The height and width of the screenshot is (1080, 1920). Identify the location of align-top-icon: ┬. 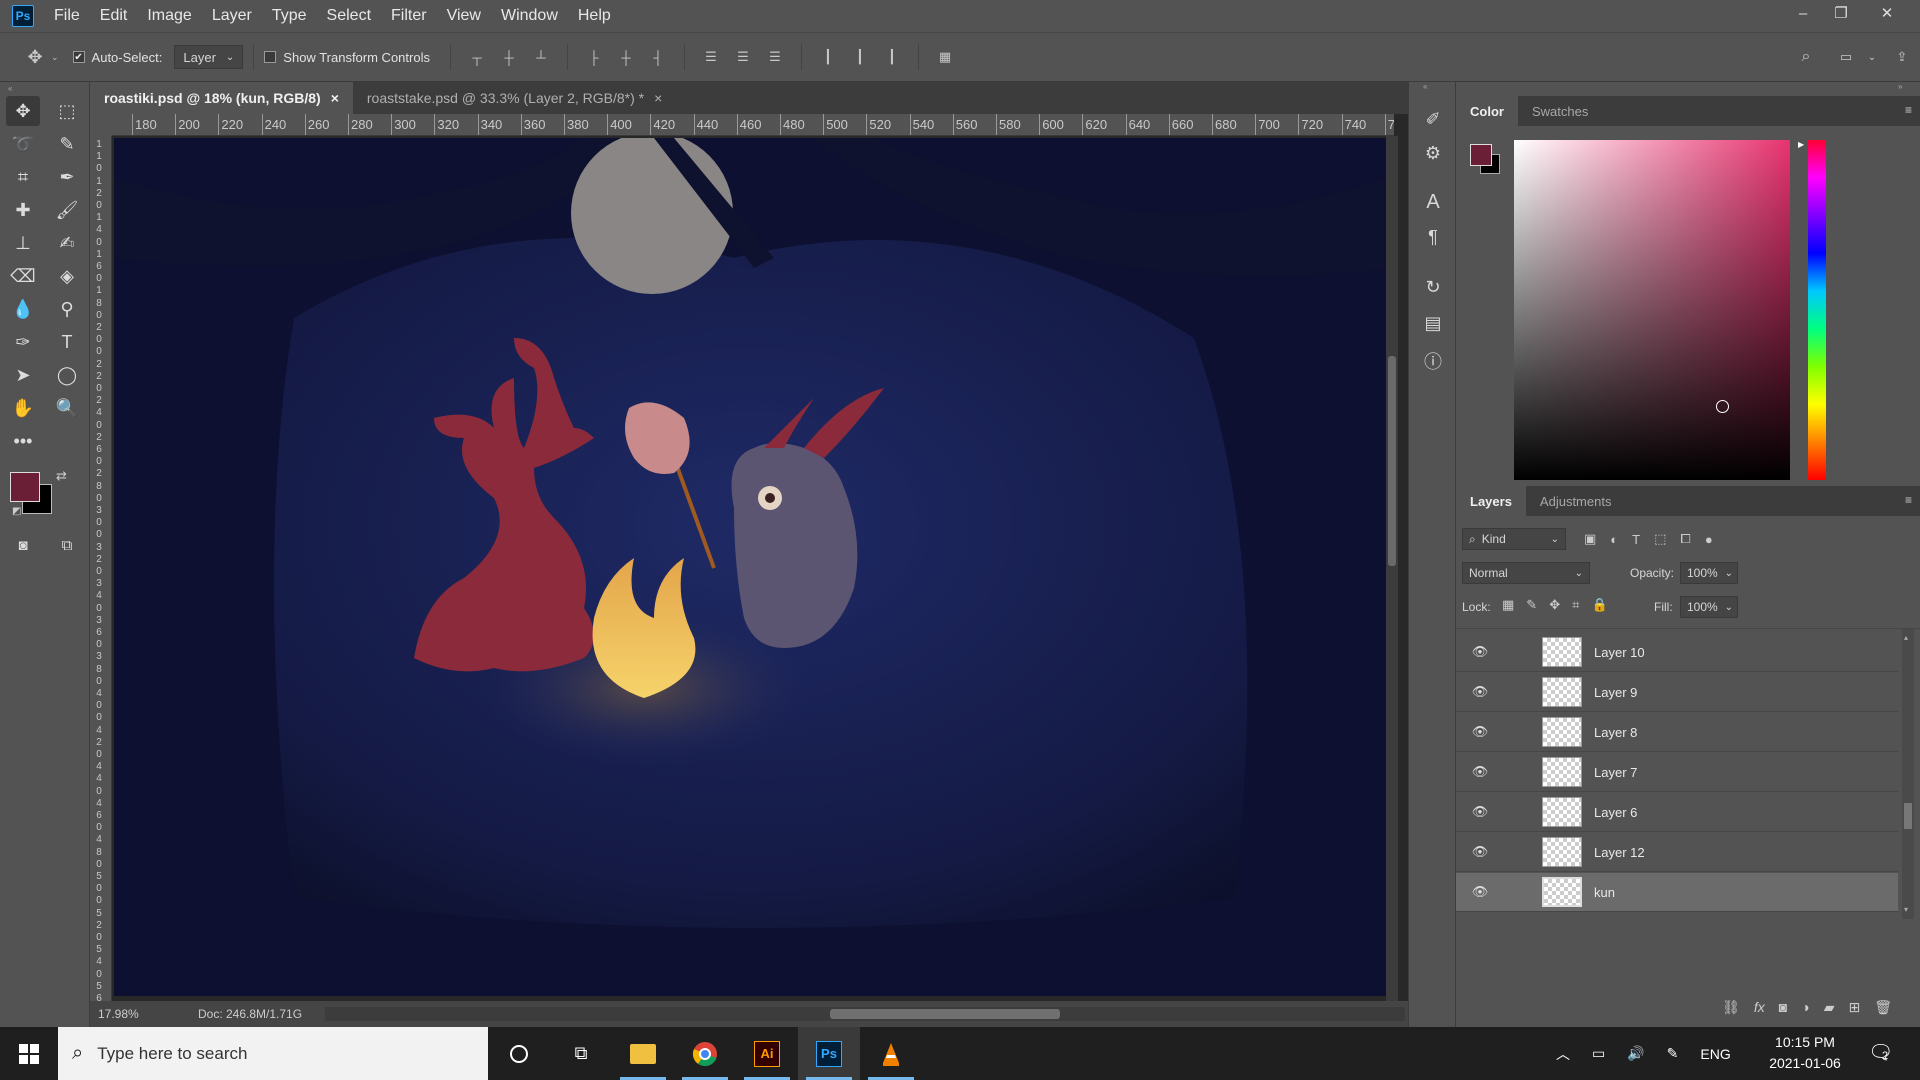
(477, 57).